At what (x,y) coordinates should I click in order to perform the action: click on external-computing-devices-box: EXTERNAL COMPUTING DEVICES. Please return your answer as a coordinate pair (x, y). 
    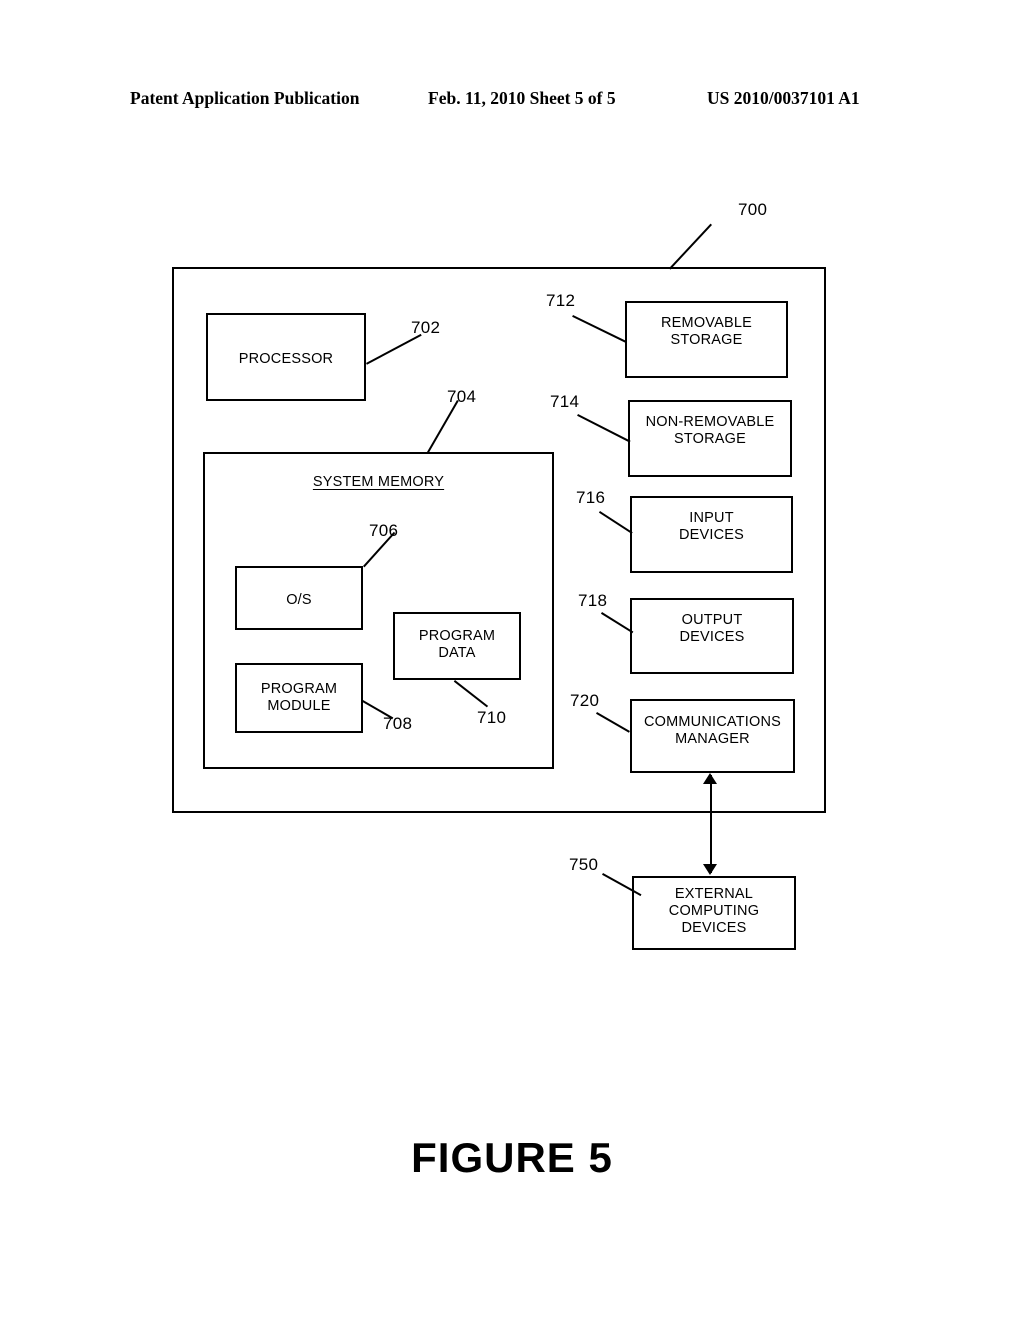
    Looking at the image, I should click on (714, 913).